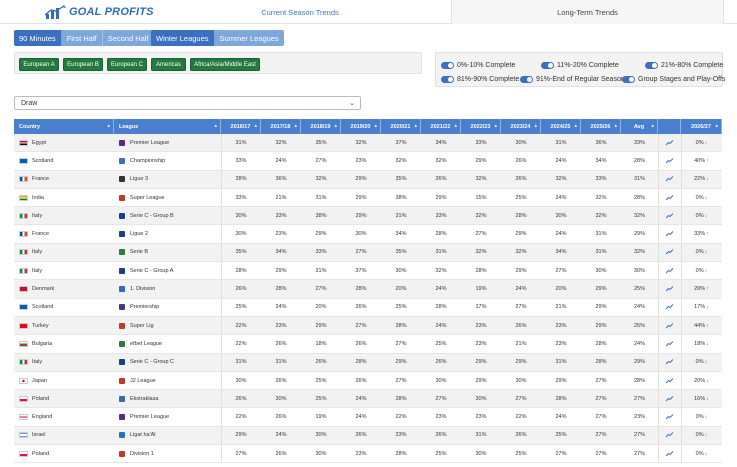 The width and height of the screenshot is (737, 467). I want to click on toggle-21-80: 21%-80% Complete, so click(684, 65).